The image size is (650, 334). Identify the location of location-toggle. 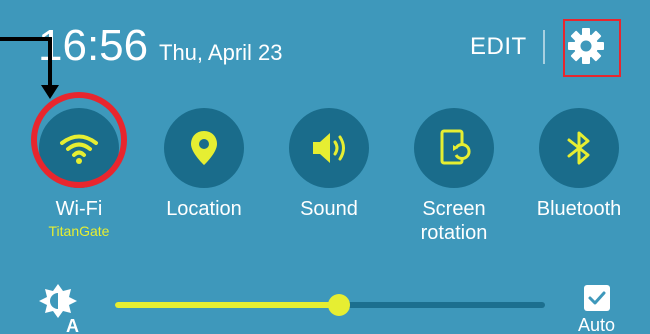
(204, 148).